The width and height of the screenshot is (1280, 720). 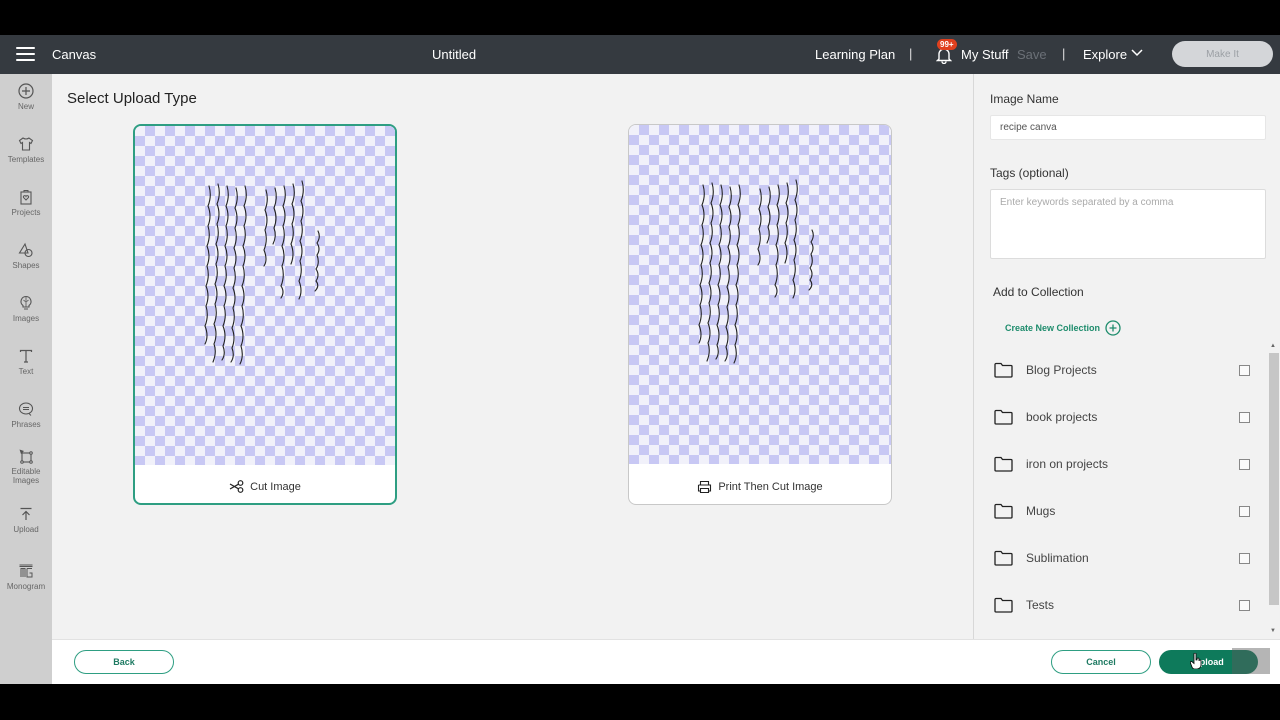 I want to click on sidebar-item-projects: Projects, so click(x=26, y=203).